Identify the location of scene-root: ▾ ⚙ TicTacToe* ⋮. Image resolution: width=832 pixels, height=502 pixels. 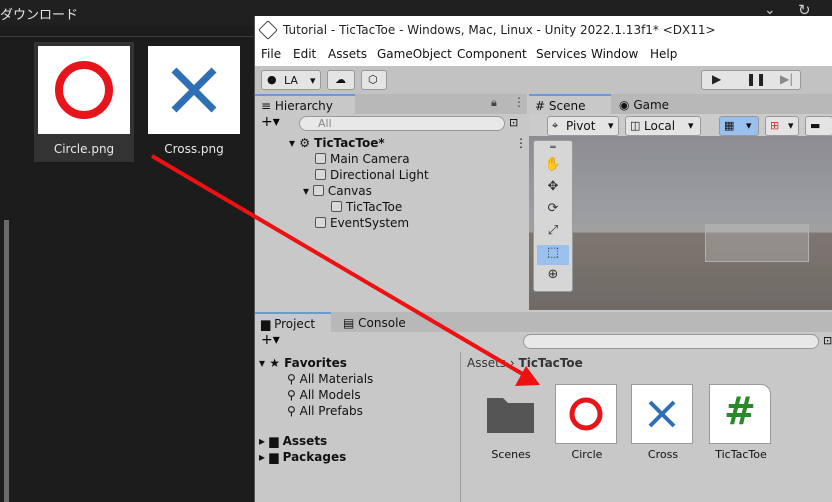
(408, 144).